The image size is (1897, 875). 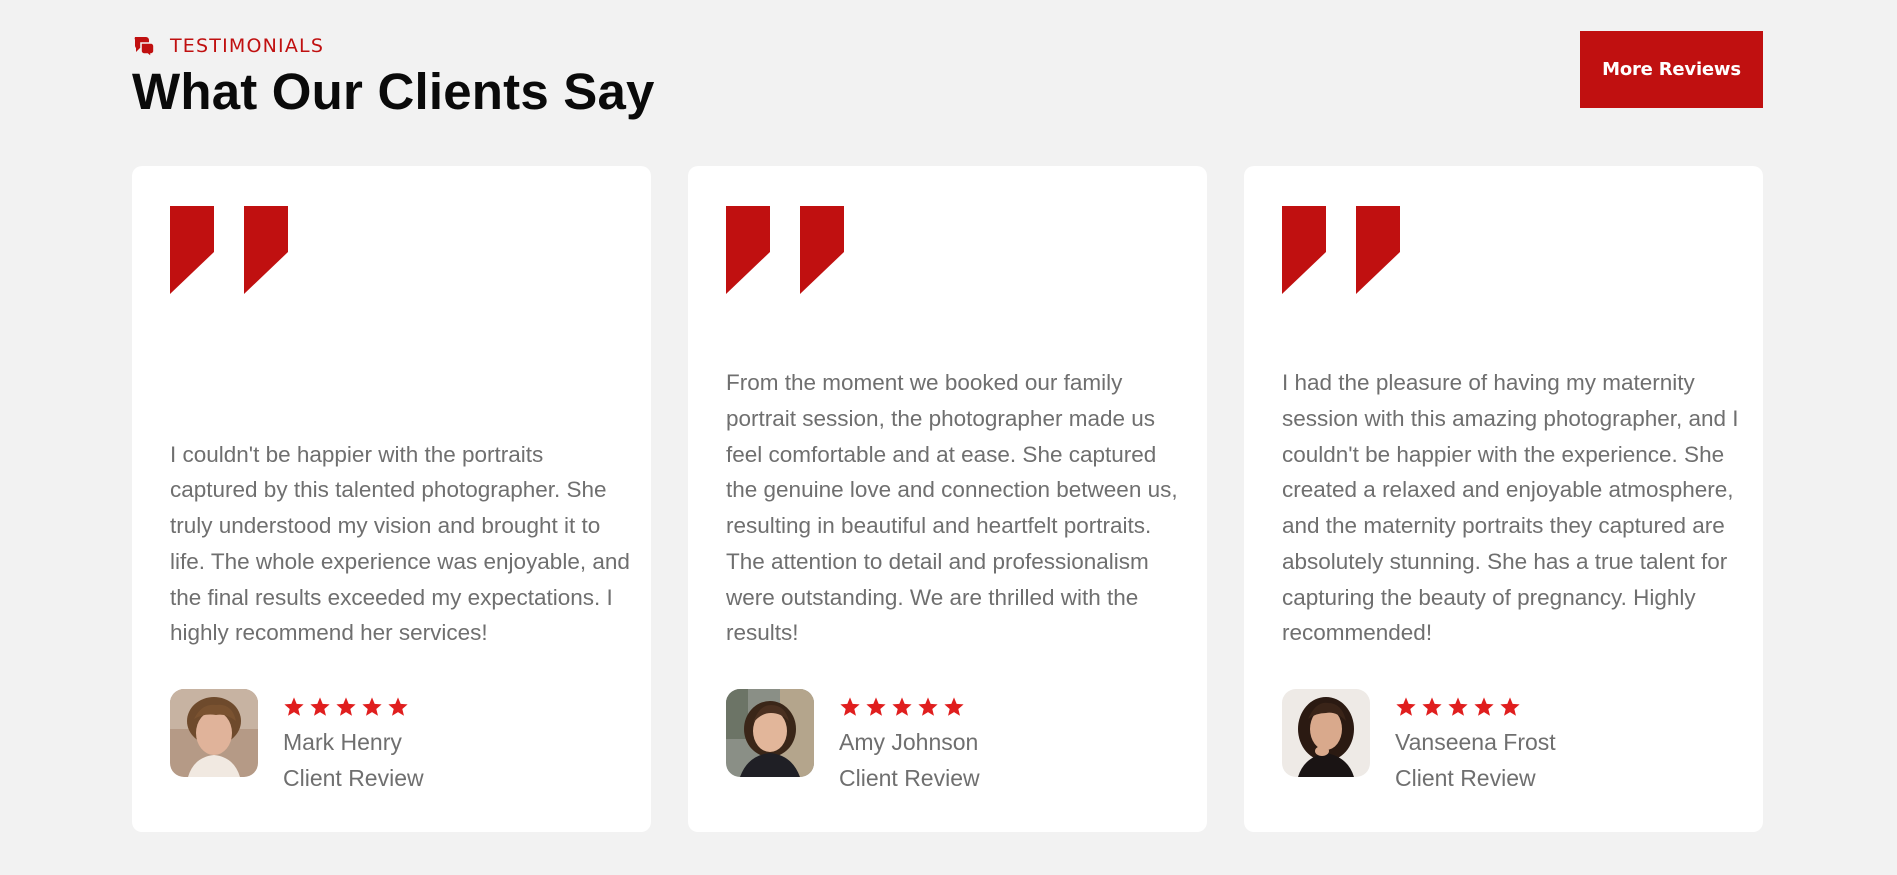 I want to click on more-reviews-button: More Reviews, so click(x=1671, y=69).